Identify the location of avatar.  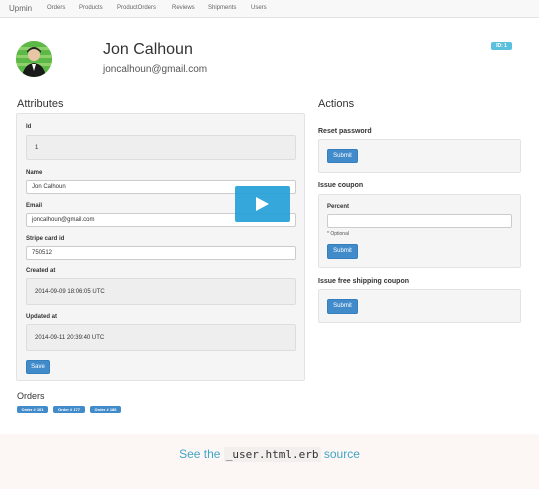
(34, 59).